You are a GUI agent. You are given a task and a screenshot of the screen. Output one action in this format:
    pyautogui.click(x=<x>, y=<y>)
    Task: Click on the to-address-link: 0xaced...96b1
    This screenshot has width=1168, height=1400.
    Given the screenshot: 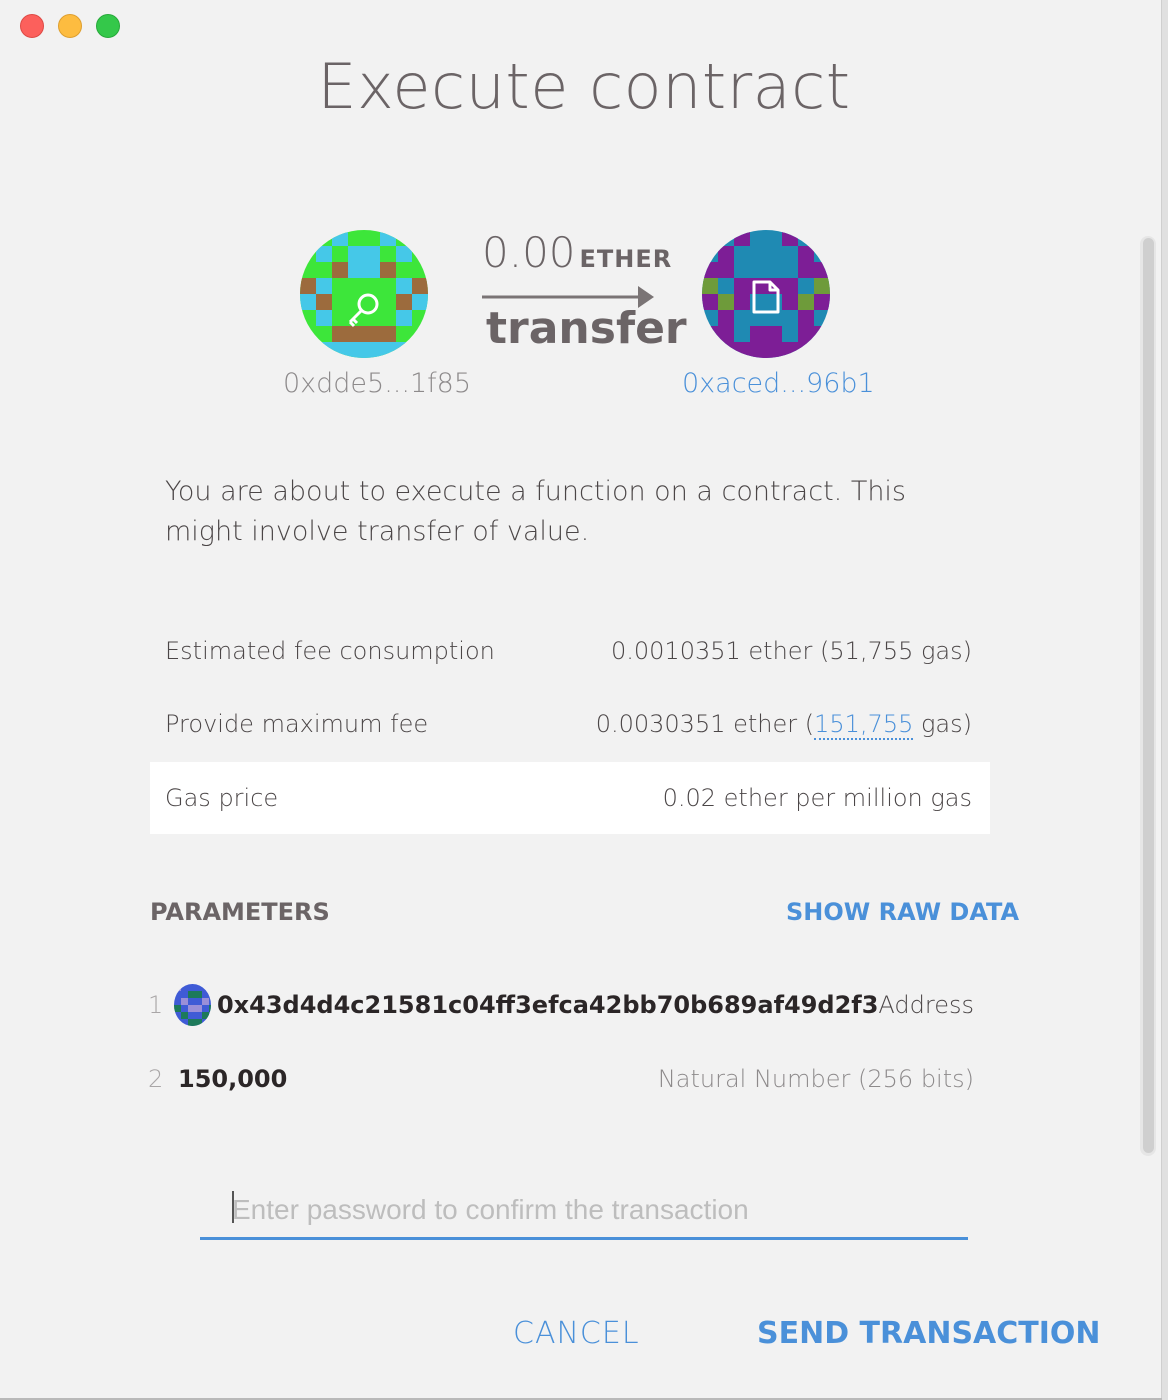 What is the action you would take?
    pyautogui.click(x=778, y=383)
    